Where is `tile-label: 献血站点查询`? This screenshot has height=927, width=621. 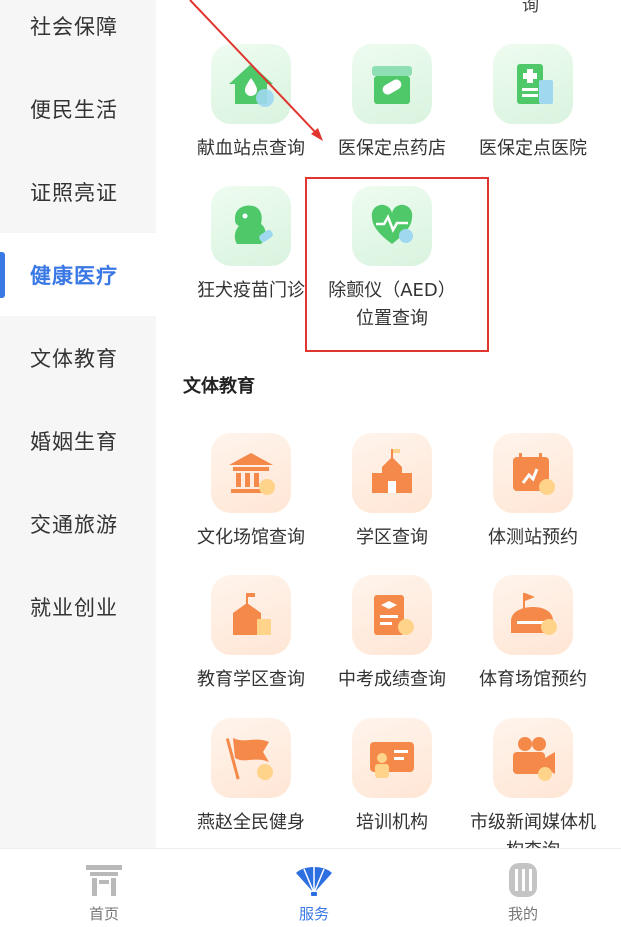 tile-label: 献血站点查询 is located at coordinates (251, 148).